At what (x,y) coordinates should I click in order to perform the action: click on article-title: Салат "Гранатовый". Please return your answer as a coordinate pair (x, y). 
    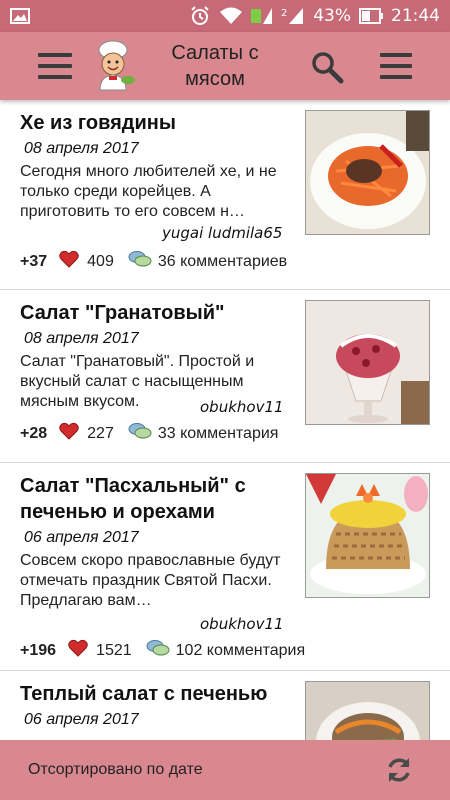
    Looking at the image, I should click on (157, 313).